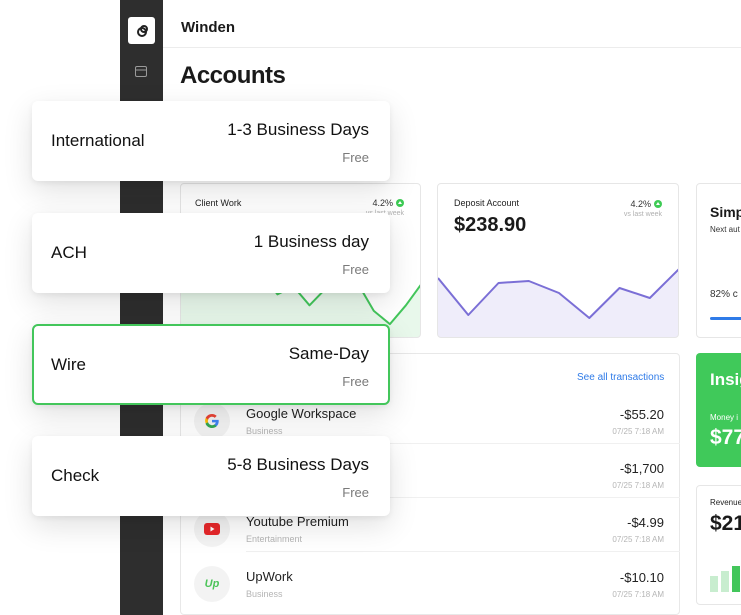 The height and width of the screenshot is (615, 741). What do you see at coordinates (725, 229) in the screenshot?
I see `simple-sub: Next aut` at bounding box center [725, 229].